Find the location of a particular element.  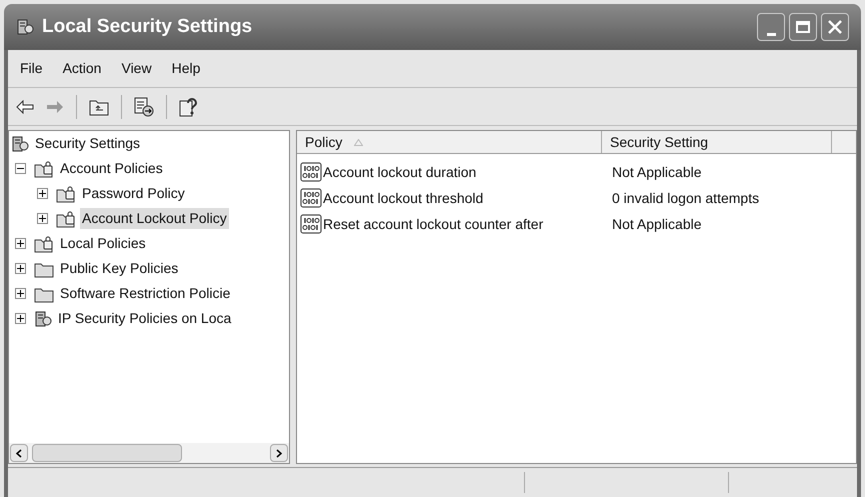

setting-value: 0 invalid logon attempts is located at coordinates (685, 198).